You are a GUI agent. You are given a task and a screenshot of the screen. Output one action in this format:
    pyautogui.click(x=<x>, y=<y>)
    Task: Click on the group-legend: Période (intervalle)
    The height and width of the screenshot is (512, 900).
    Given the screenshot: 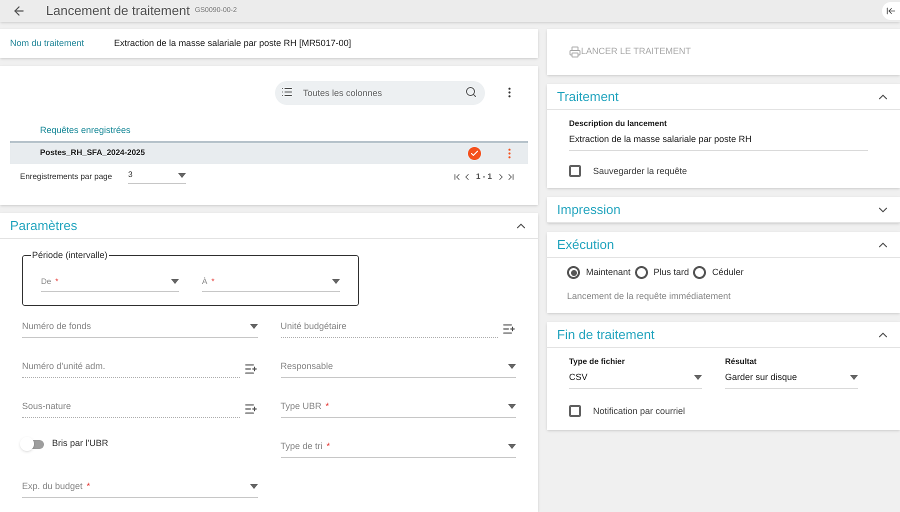 What is the action you would take?
    pyautogui.click(x=70, y=255)
    